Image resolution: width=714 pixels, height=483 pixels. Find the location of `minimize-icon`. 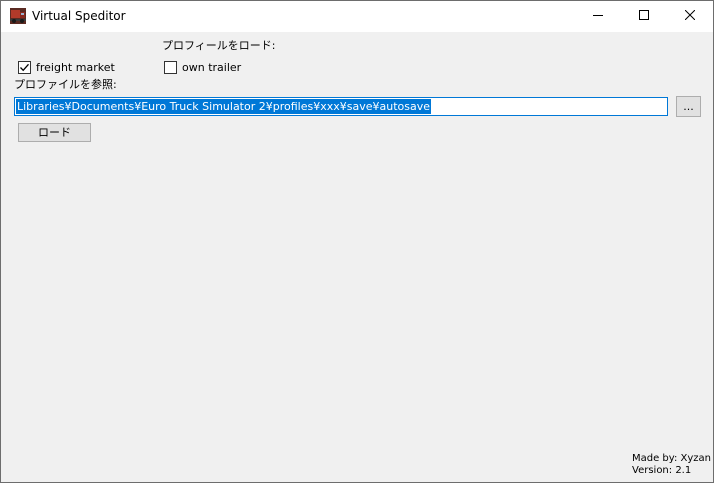

minimize-icon is located at coordinates (598, 16).